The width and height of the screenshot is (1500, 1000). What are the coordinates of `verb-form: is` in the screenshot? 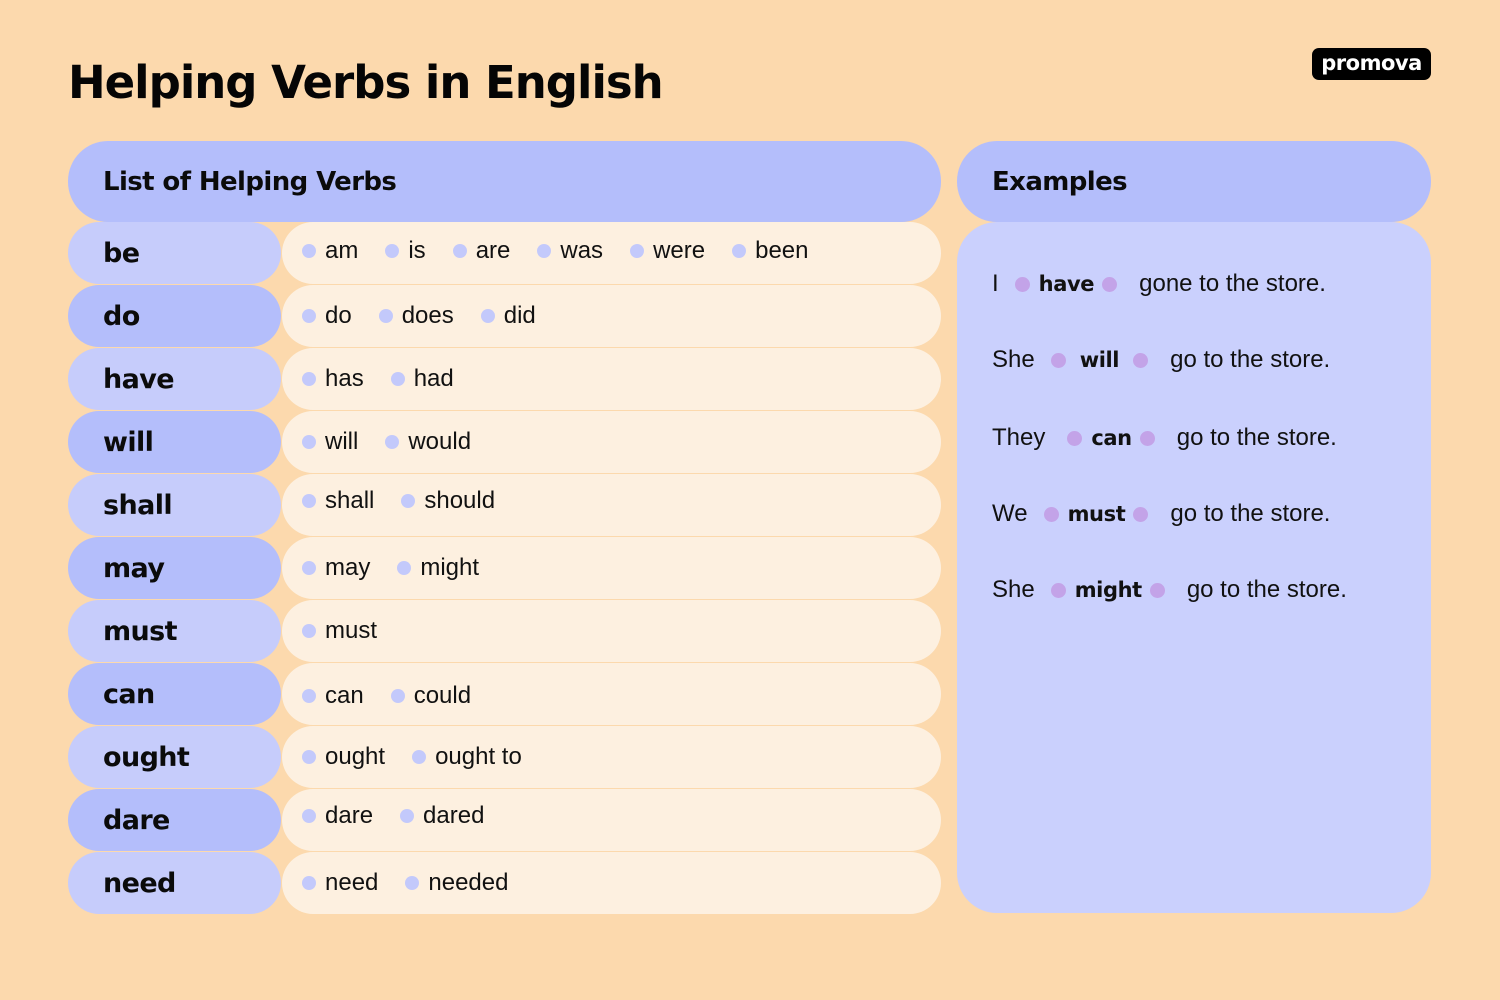 It's located at (405, 251).